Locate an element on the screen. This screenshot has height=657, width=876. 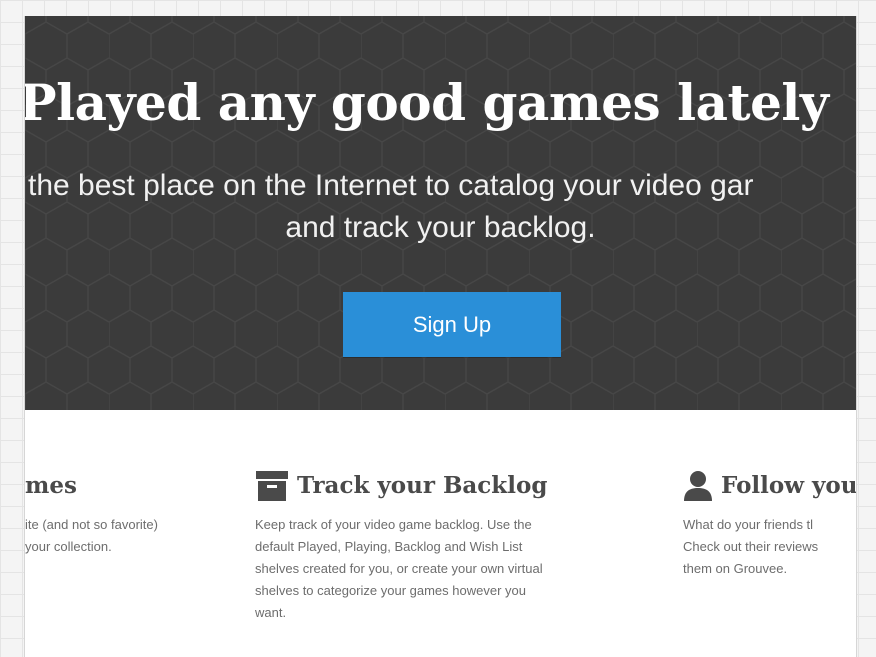
person-icon is located at coordinates (698, 486).